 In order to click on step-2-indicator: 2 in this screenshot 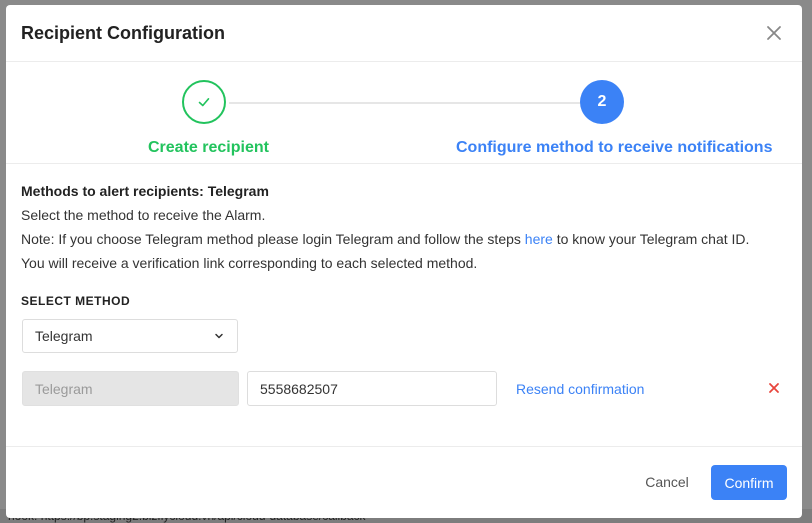, I will do `click(602, 102)`.